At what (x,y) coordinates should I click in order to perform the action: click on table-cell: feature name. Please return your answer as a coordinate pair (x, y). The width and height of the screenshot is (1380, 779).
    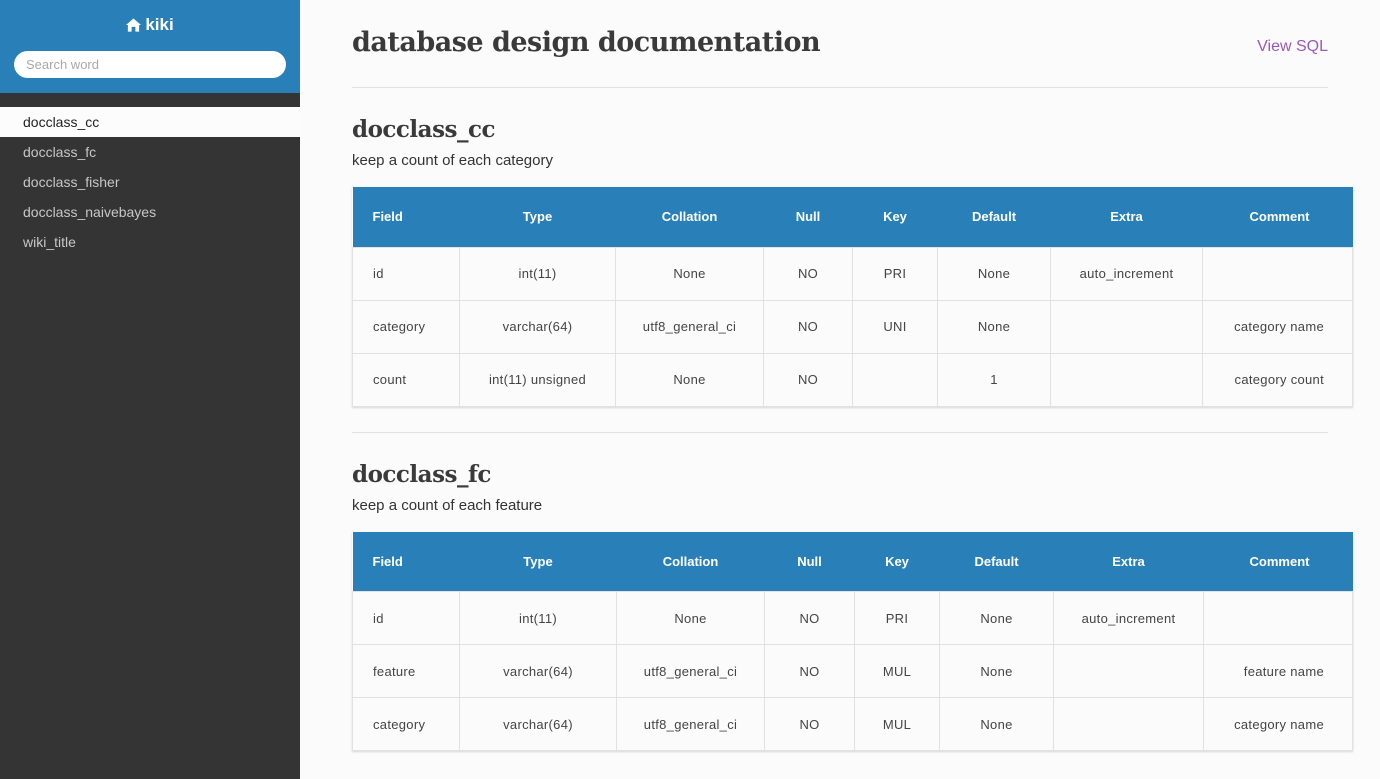
    Looking at the image, I should click on (1278, 671).